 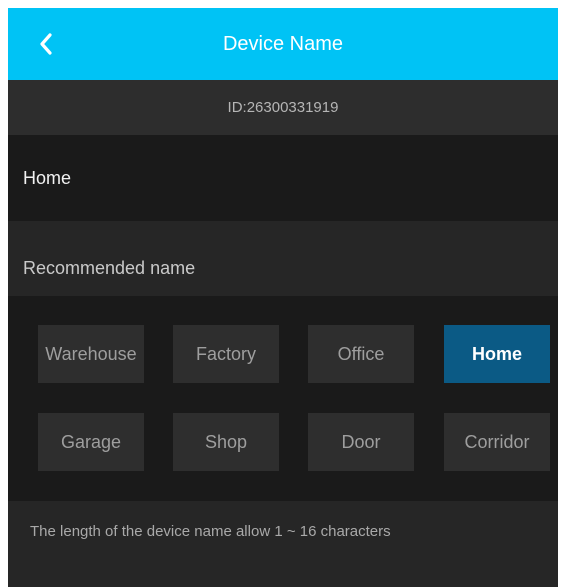 What do you see at coordinates (283, 258) in the screenshot?
I see `recommended-name-header: Recommended name` at bounding box center [283, 258].